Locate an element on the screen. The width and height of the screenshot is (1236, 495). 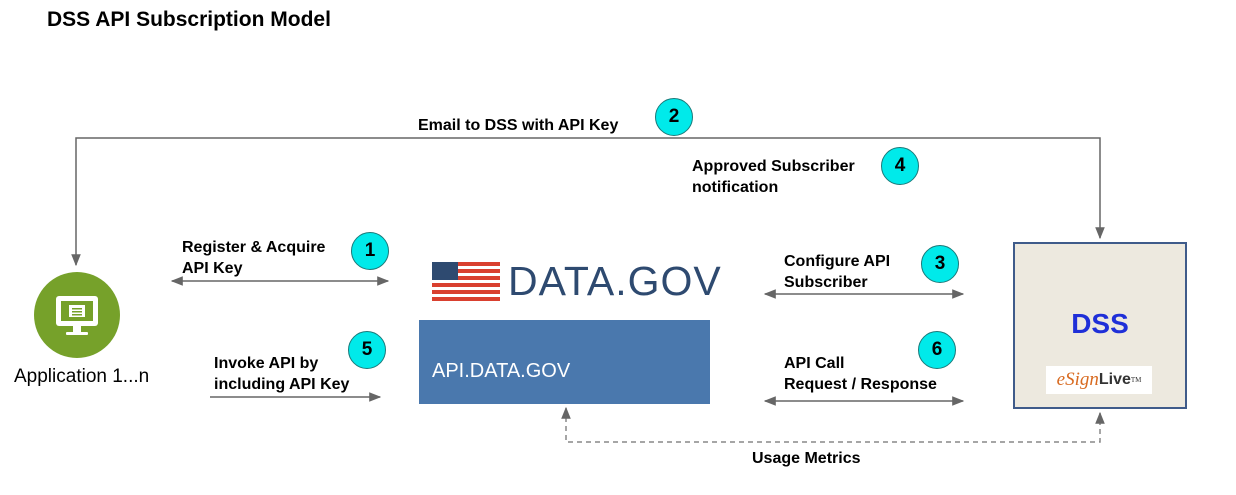
step-3-badge: 3 is located at coordinates (940, 264).